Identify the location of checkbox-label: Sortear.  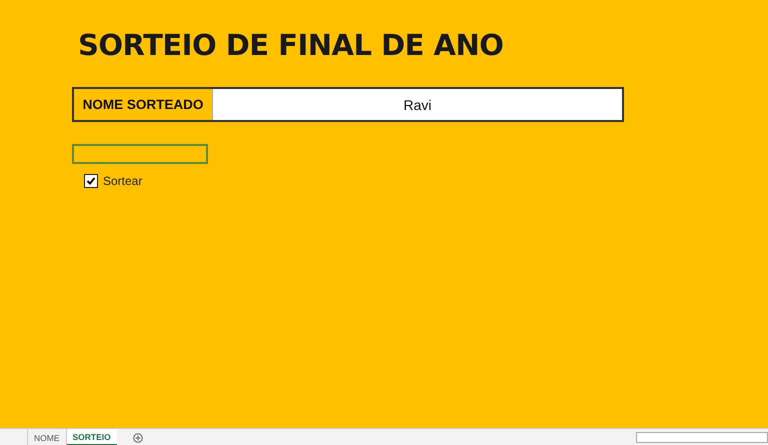
(122, 181).